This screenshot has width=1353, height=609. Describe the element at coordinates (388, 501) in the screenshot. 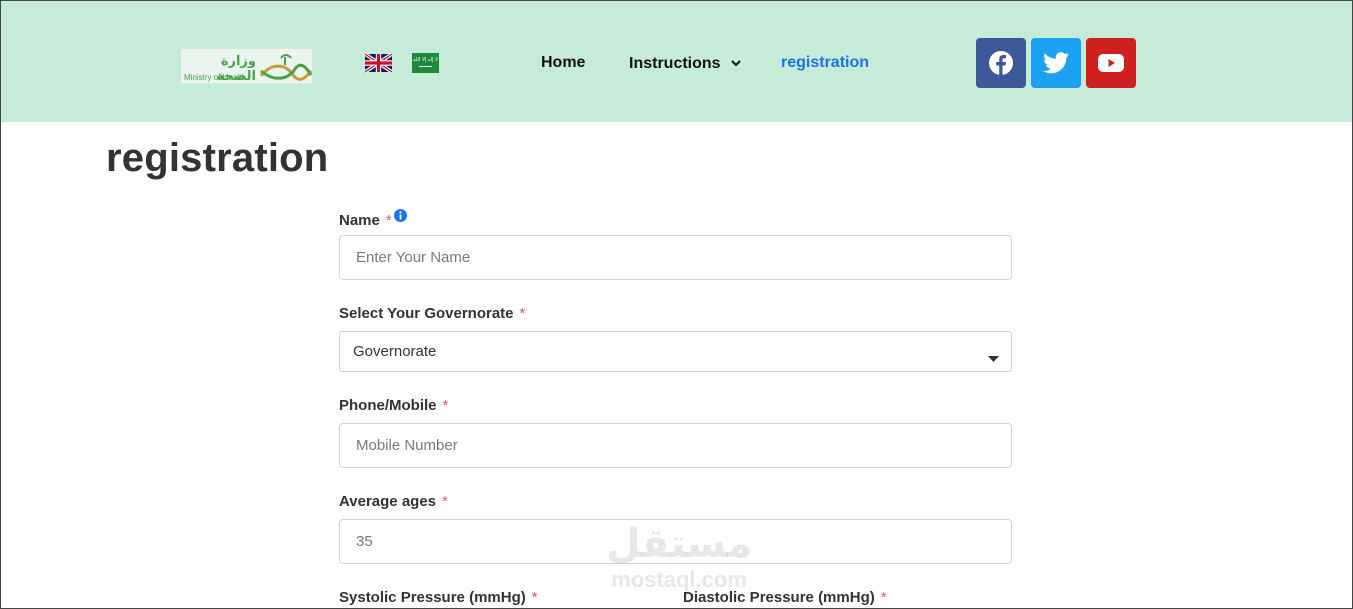

I see `age-label-text: Average ages` at that location.